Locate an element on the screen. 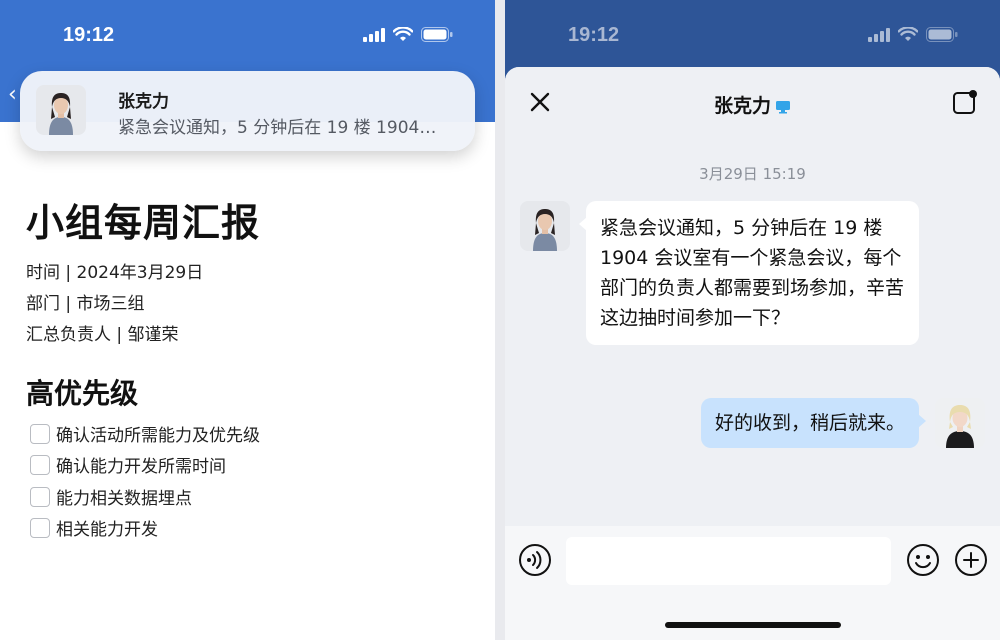  message-timestamp: 3月29日 15:19 is located at coordinates (752, 174).